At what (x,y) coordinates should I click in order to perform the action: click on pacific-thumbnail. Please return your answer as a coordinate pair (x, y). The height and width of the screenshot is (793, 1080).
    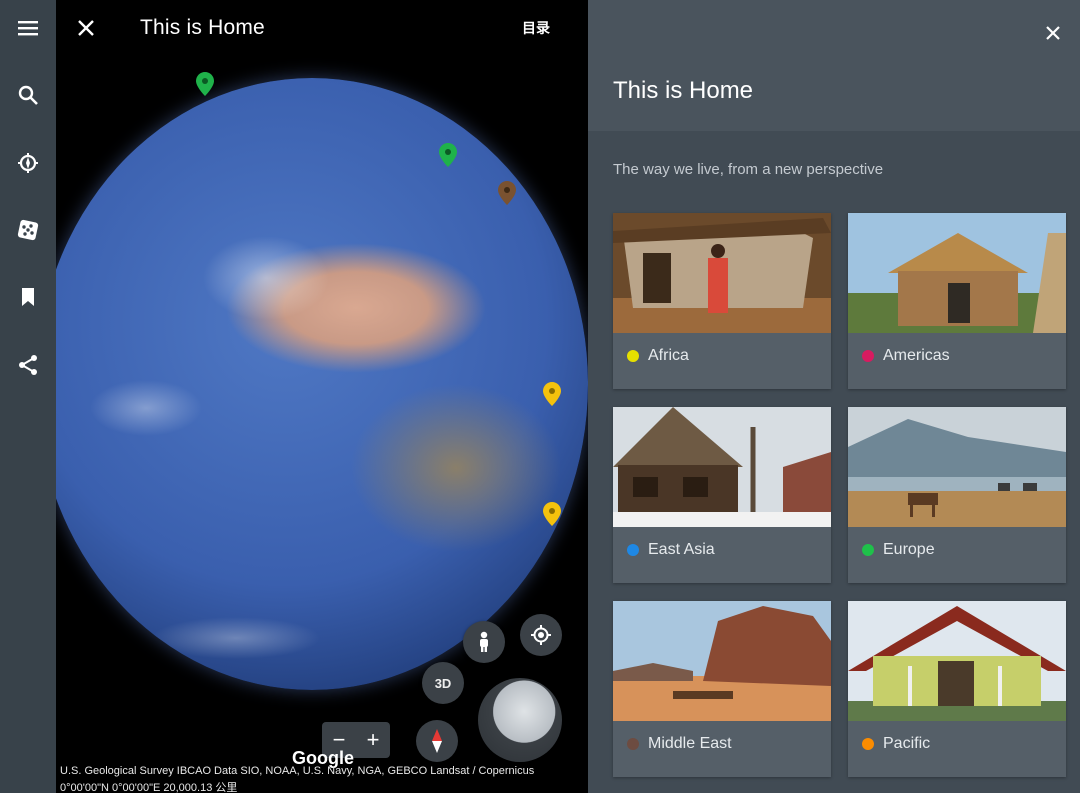
    Looking at the image, I should click on (957, 661).